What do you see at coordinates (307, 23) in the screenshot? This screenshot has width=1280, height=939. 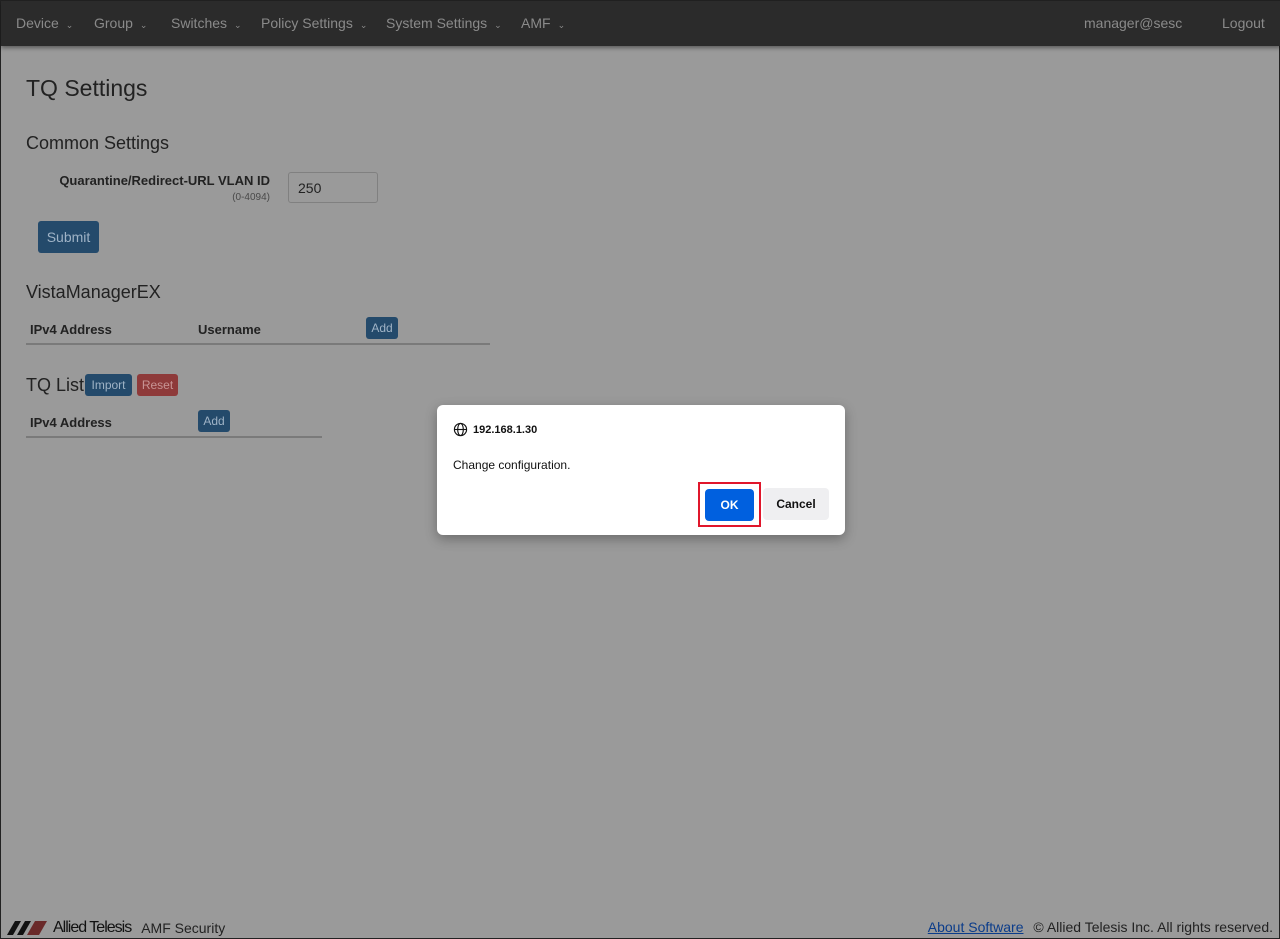 I see `nav-label: Policy Settings` at bounding box center [307, 23].